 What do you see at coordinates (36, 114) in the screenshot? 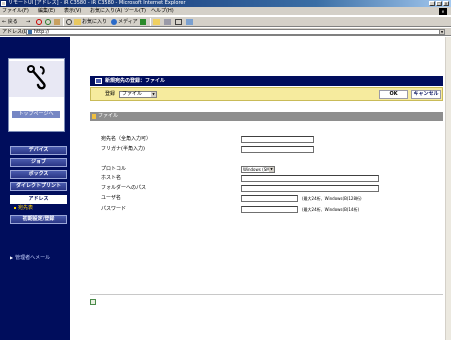
I see `top-page-link: トップページへ` at bounding box center [36, 114].